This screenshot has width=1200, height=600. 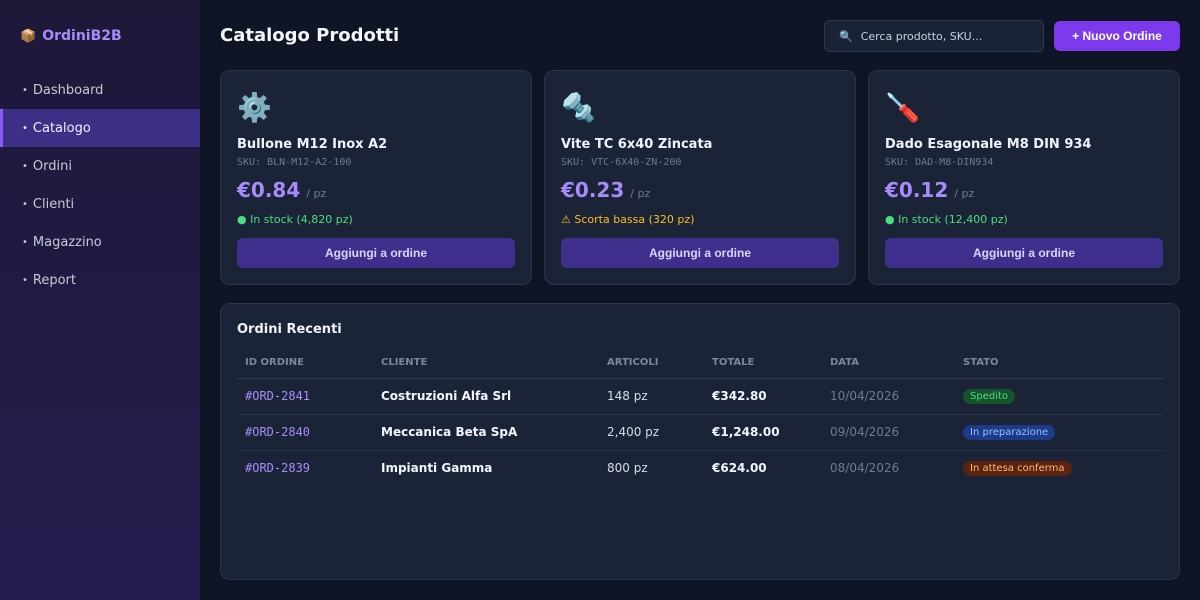 I want to click on price-row: €0.12 / pz, so click(x=929, y=190).